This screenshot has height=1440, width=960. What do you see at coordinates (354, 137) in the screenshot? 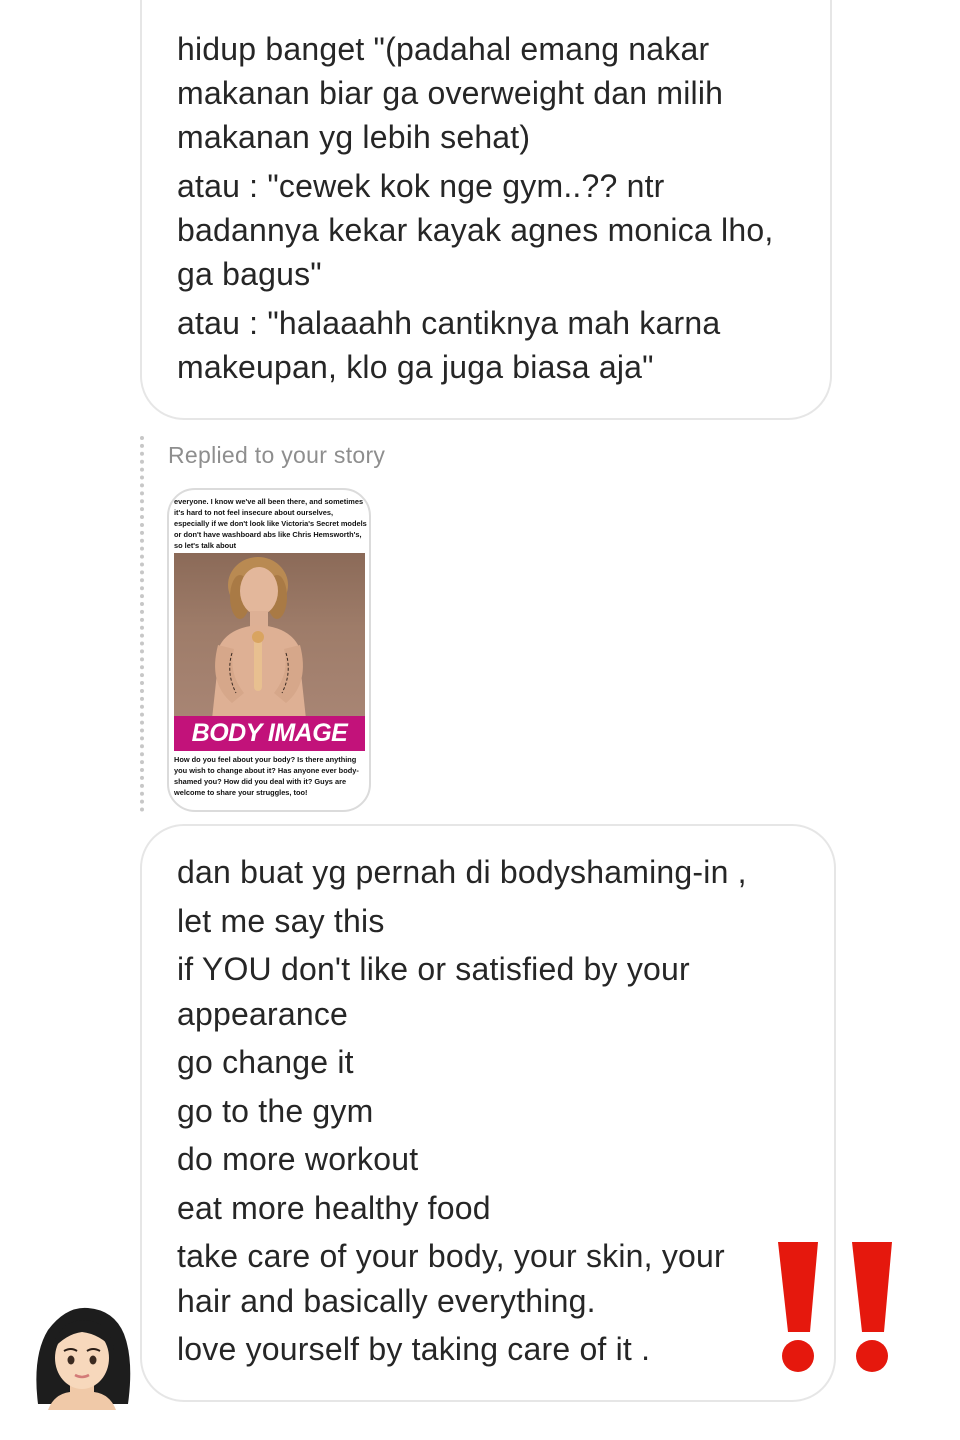
I see `message-line: makanan yg lebih sehat)` at bounding box center [354, 137].